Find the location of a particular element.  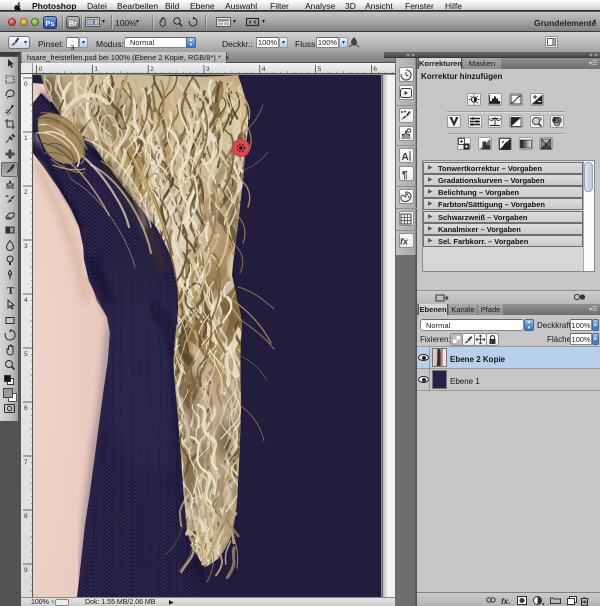

svg-text: 9 is located at coordinates (26, 570).